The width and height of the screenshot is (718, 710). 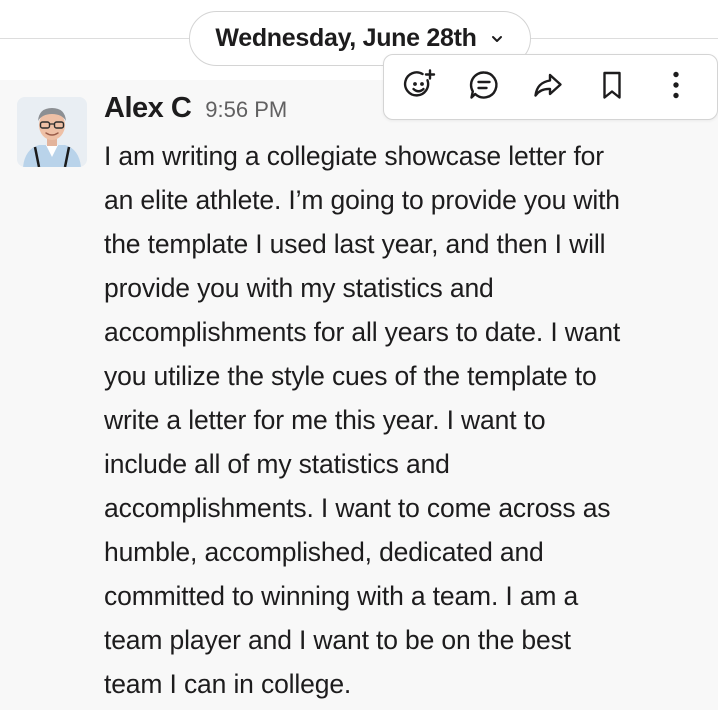 I want to click on forward-message-button, so click(x=548, y=87).